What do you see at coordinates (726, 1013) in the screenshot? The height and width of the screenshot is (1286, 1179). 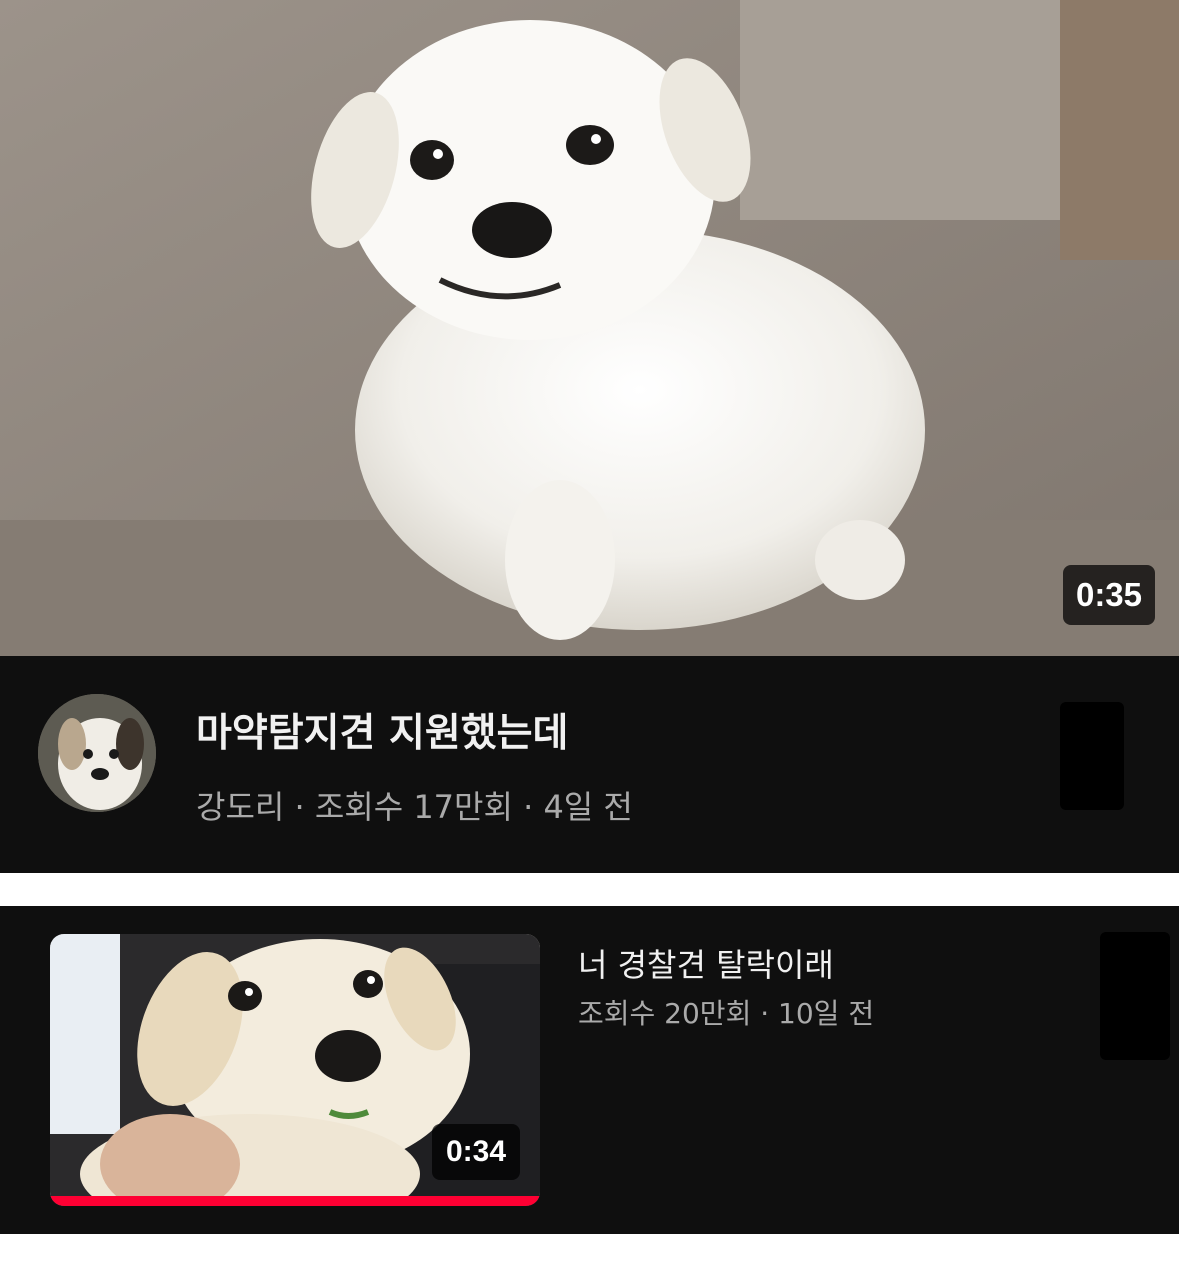 I see `video-metadata: 조회수 20만회 · 10일 전` at bounding box center [726, 1013].